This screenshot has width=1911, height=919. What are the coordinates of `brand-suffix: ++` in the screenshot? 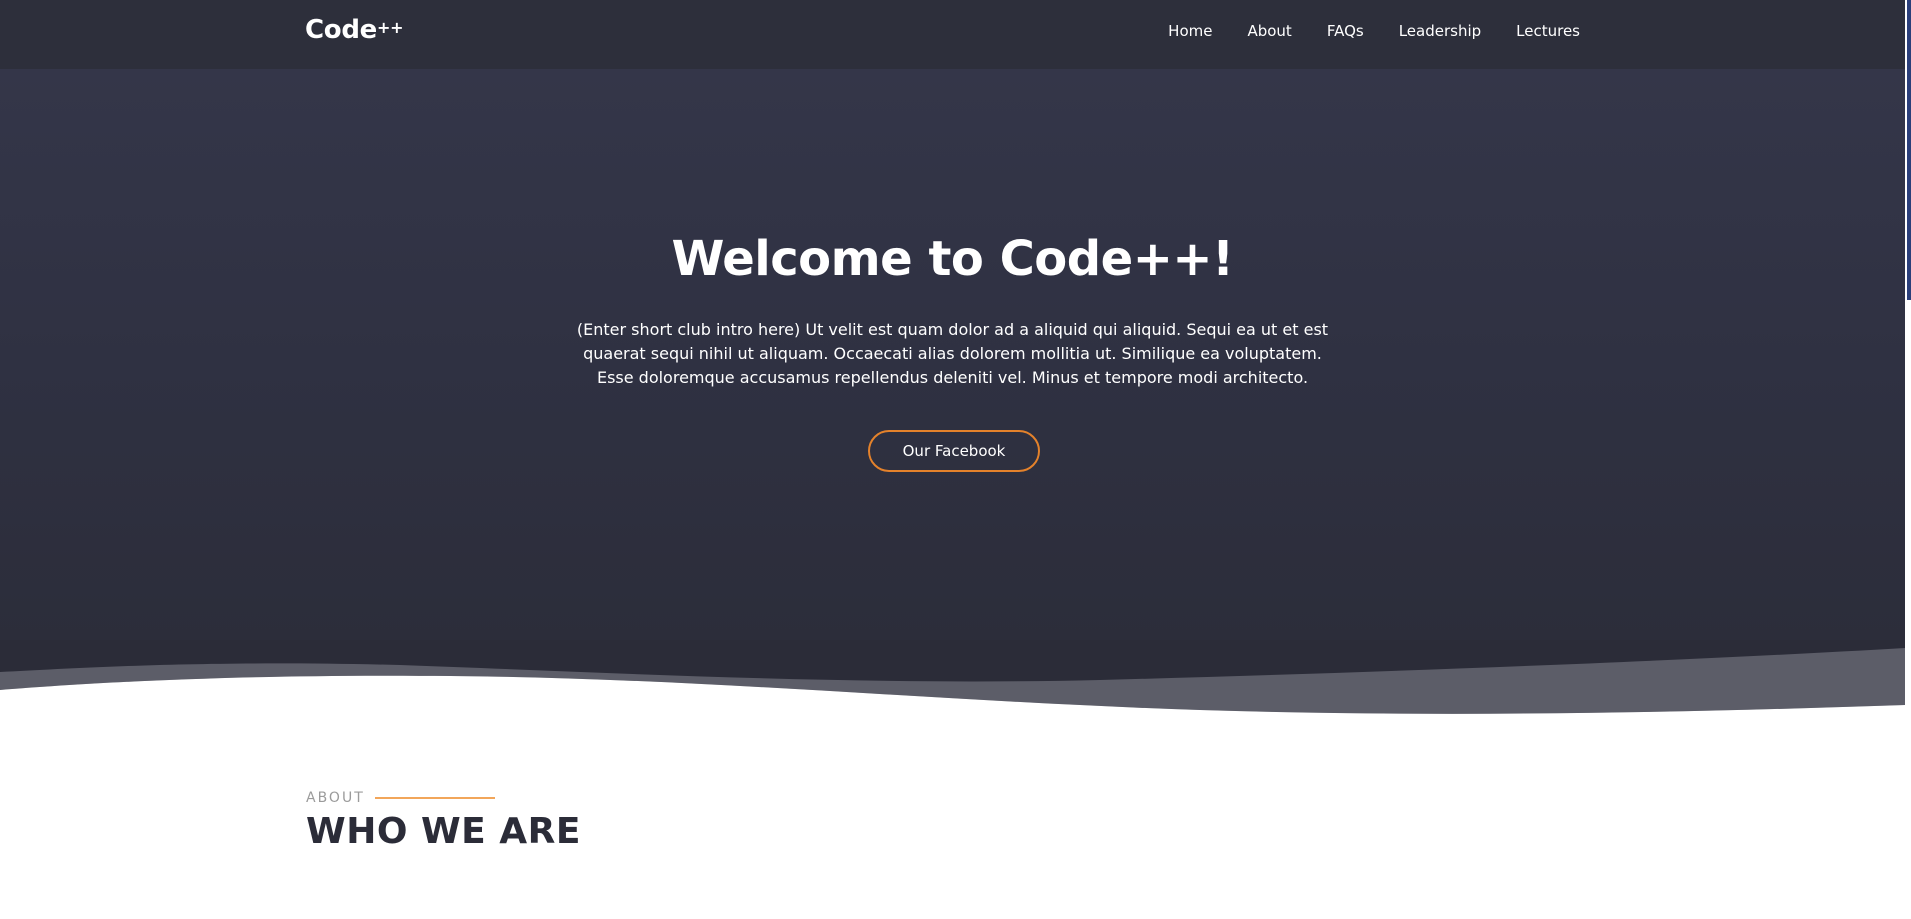 It's located at (390, 27).